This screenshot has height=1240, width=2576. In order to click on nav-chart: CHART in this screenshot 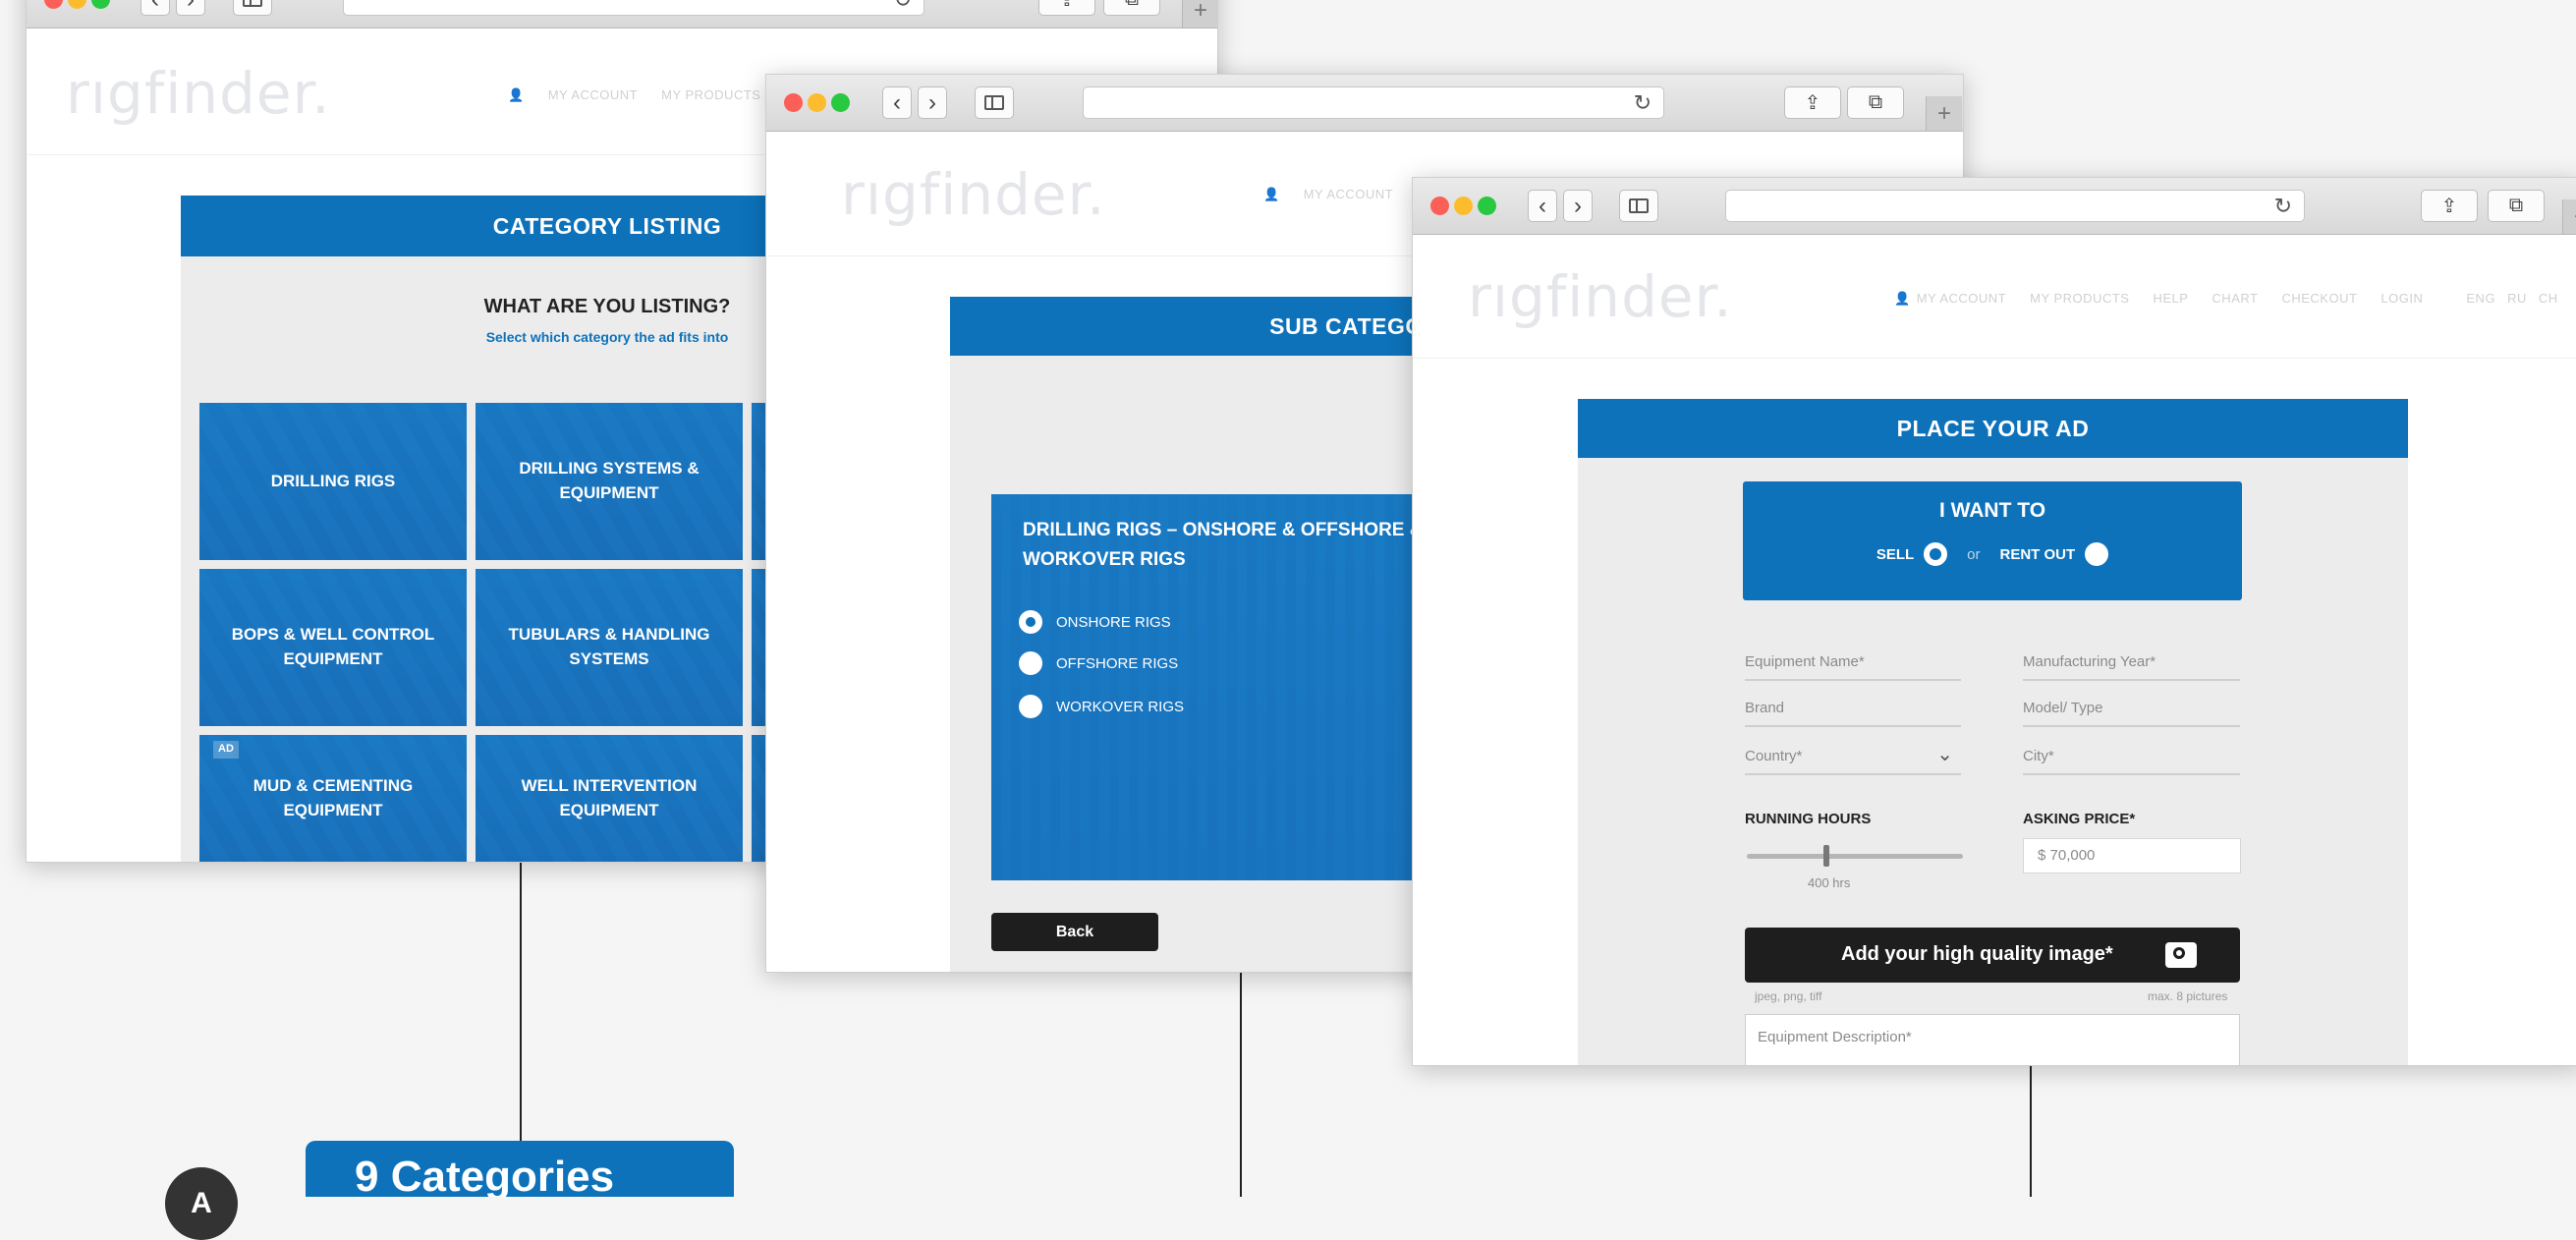, I will do `click(2235, 299)`.